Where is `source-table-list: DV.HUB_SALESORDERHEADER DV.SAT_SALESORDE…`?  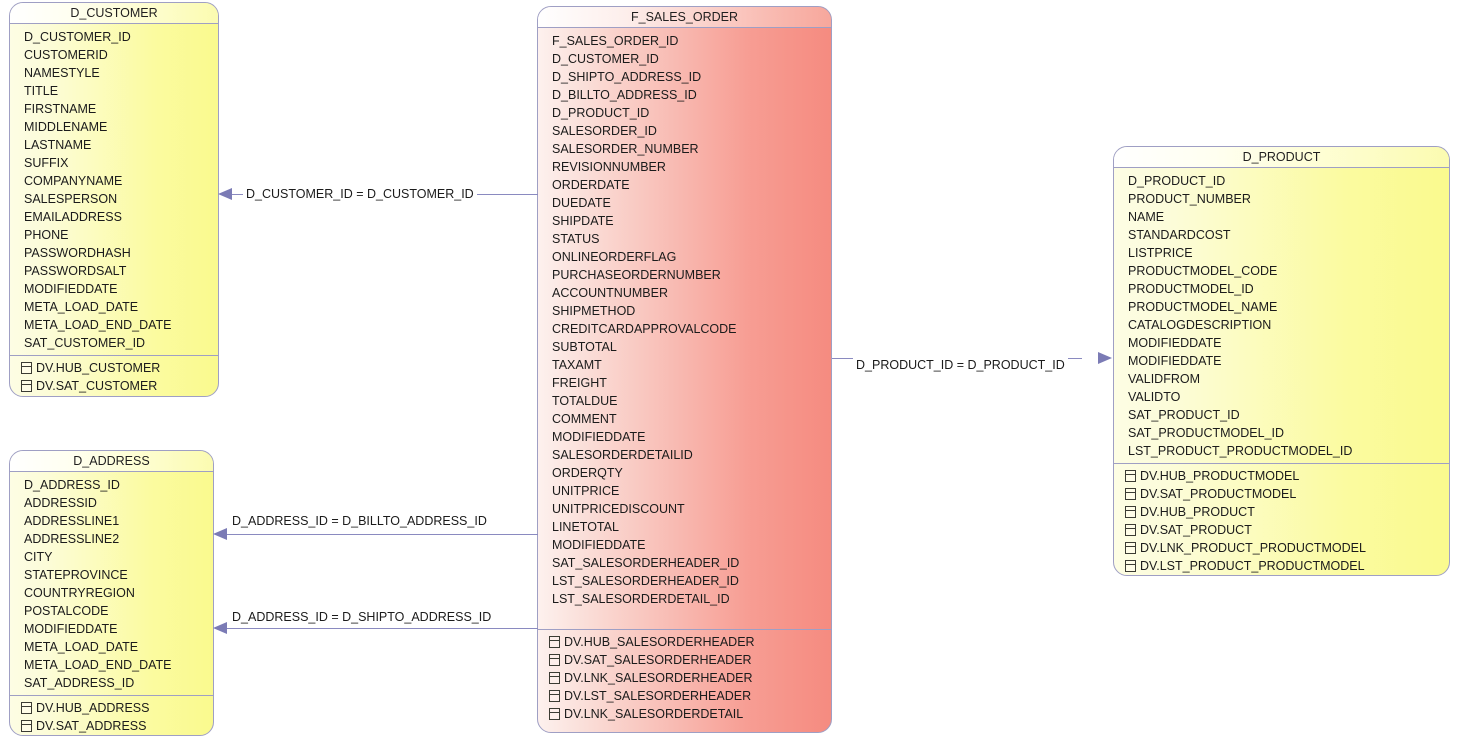 source-table-list: DV.HUB_SALESORDERHEADER DV.SAT_SALESORDE… is located at coordinates (684, 678).